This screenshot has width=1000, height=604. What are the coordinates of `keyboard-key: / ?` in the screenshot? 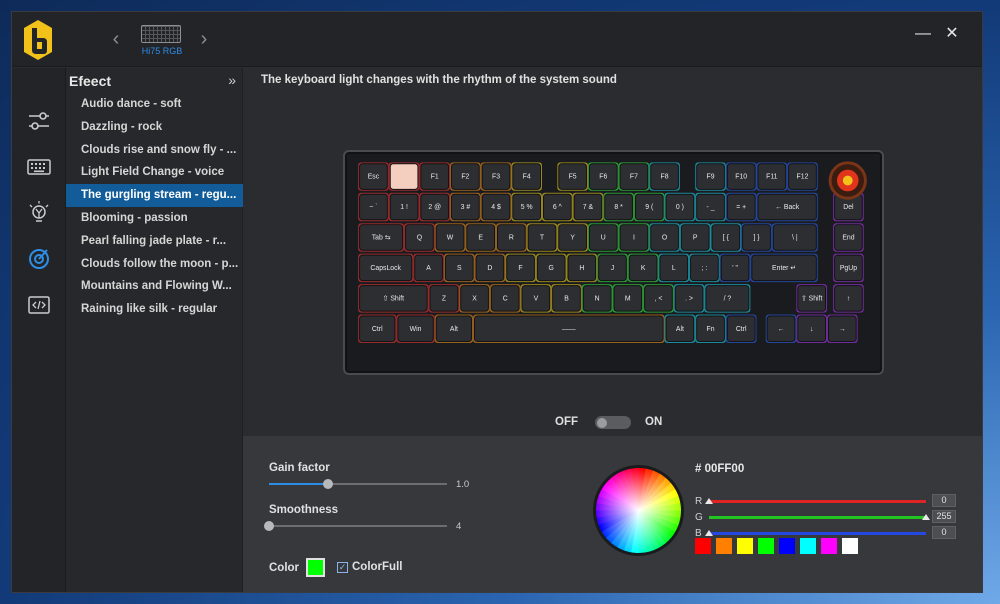 It's located at (727, 298).